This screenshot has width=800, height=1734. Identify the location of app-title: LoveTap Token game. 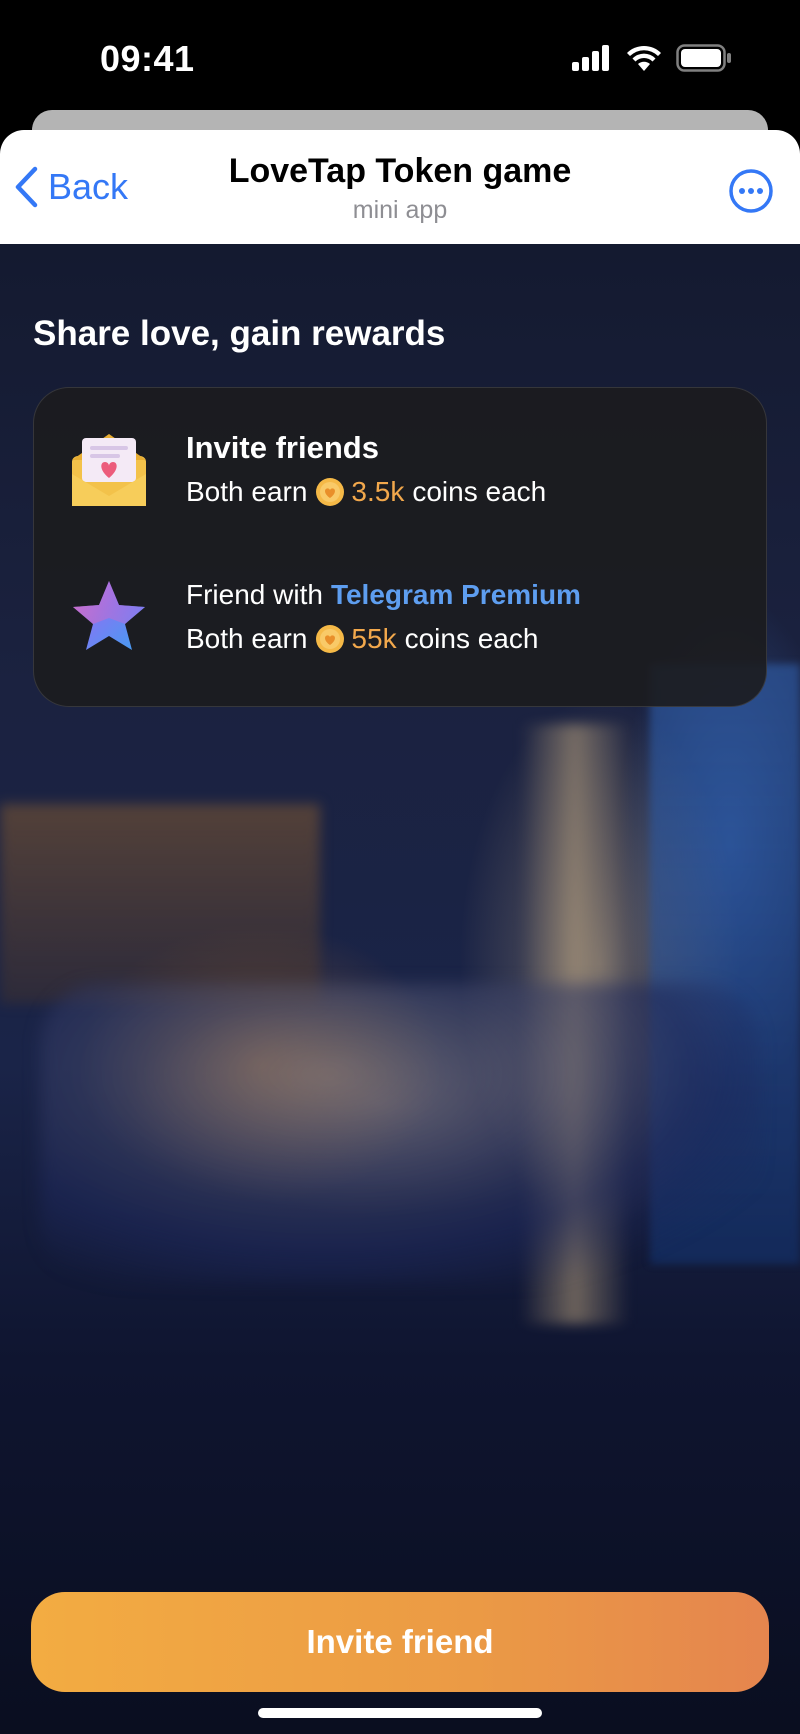
(400, 171).